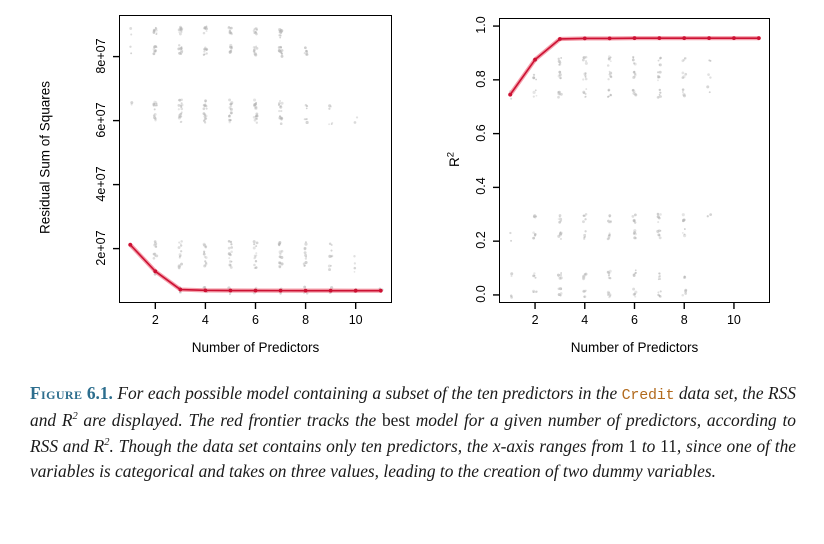 The image size is (824, 544). What do you see at coordinates (668, 445) in the screenshot?
I see `caption-upright-term: 11` at bounding box center [668, 445].